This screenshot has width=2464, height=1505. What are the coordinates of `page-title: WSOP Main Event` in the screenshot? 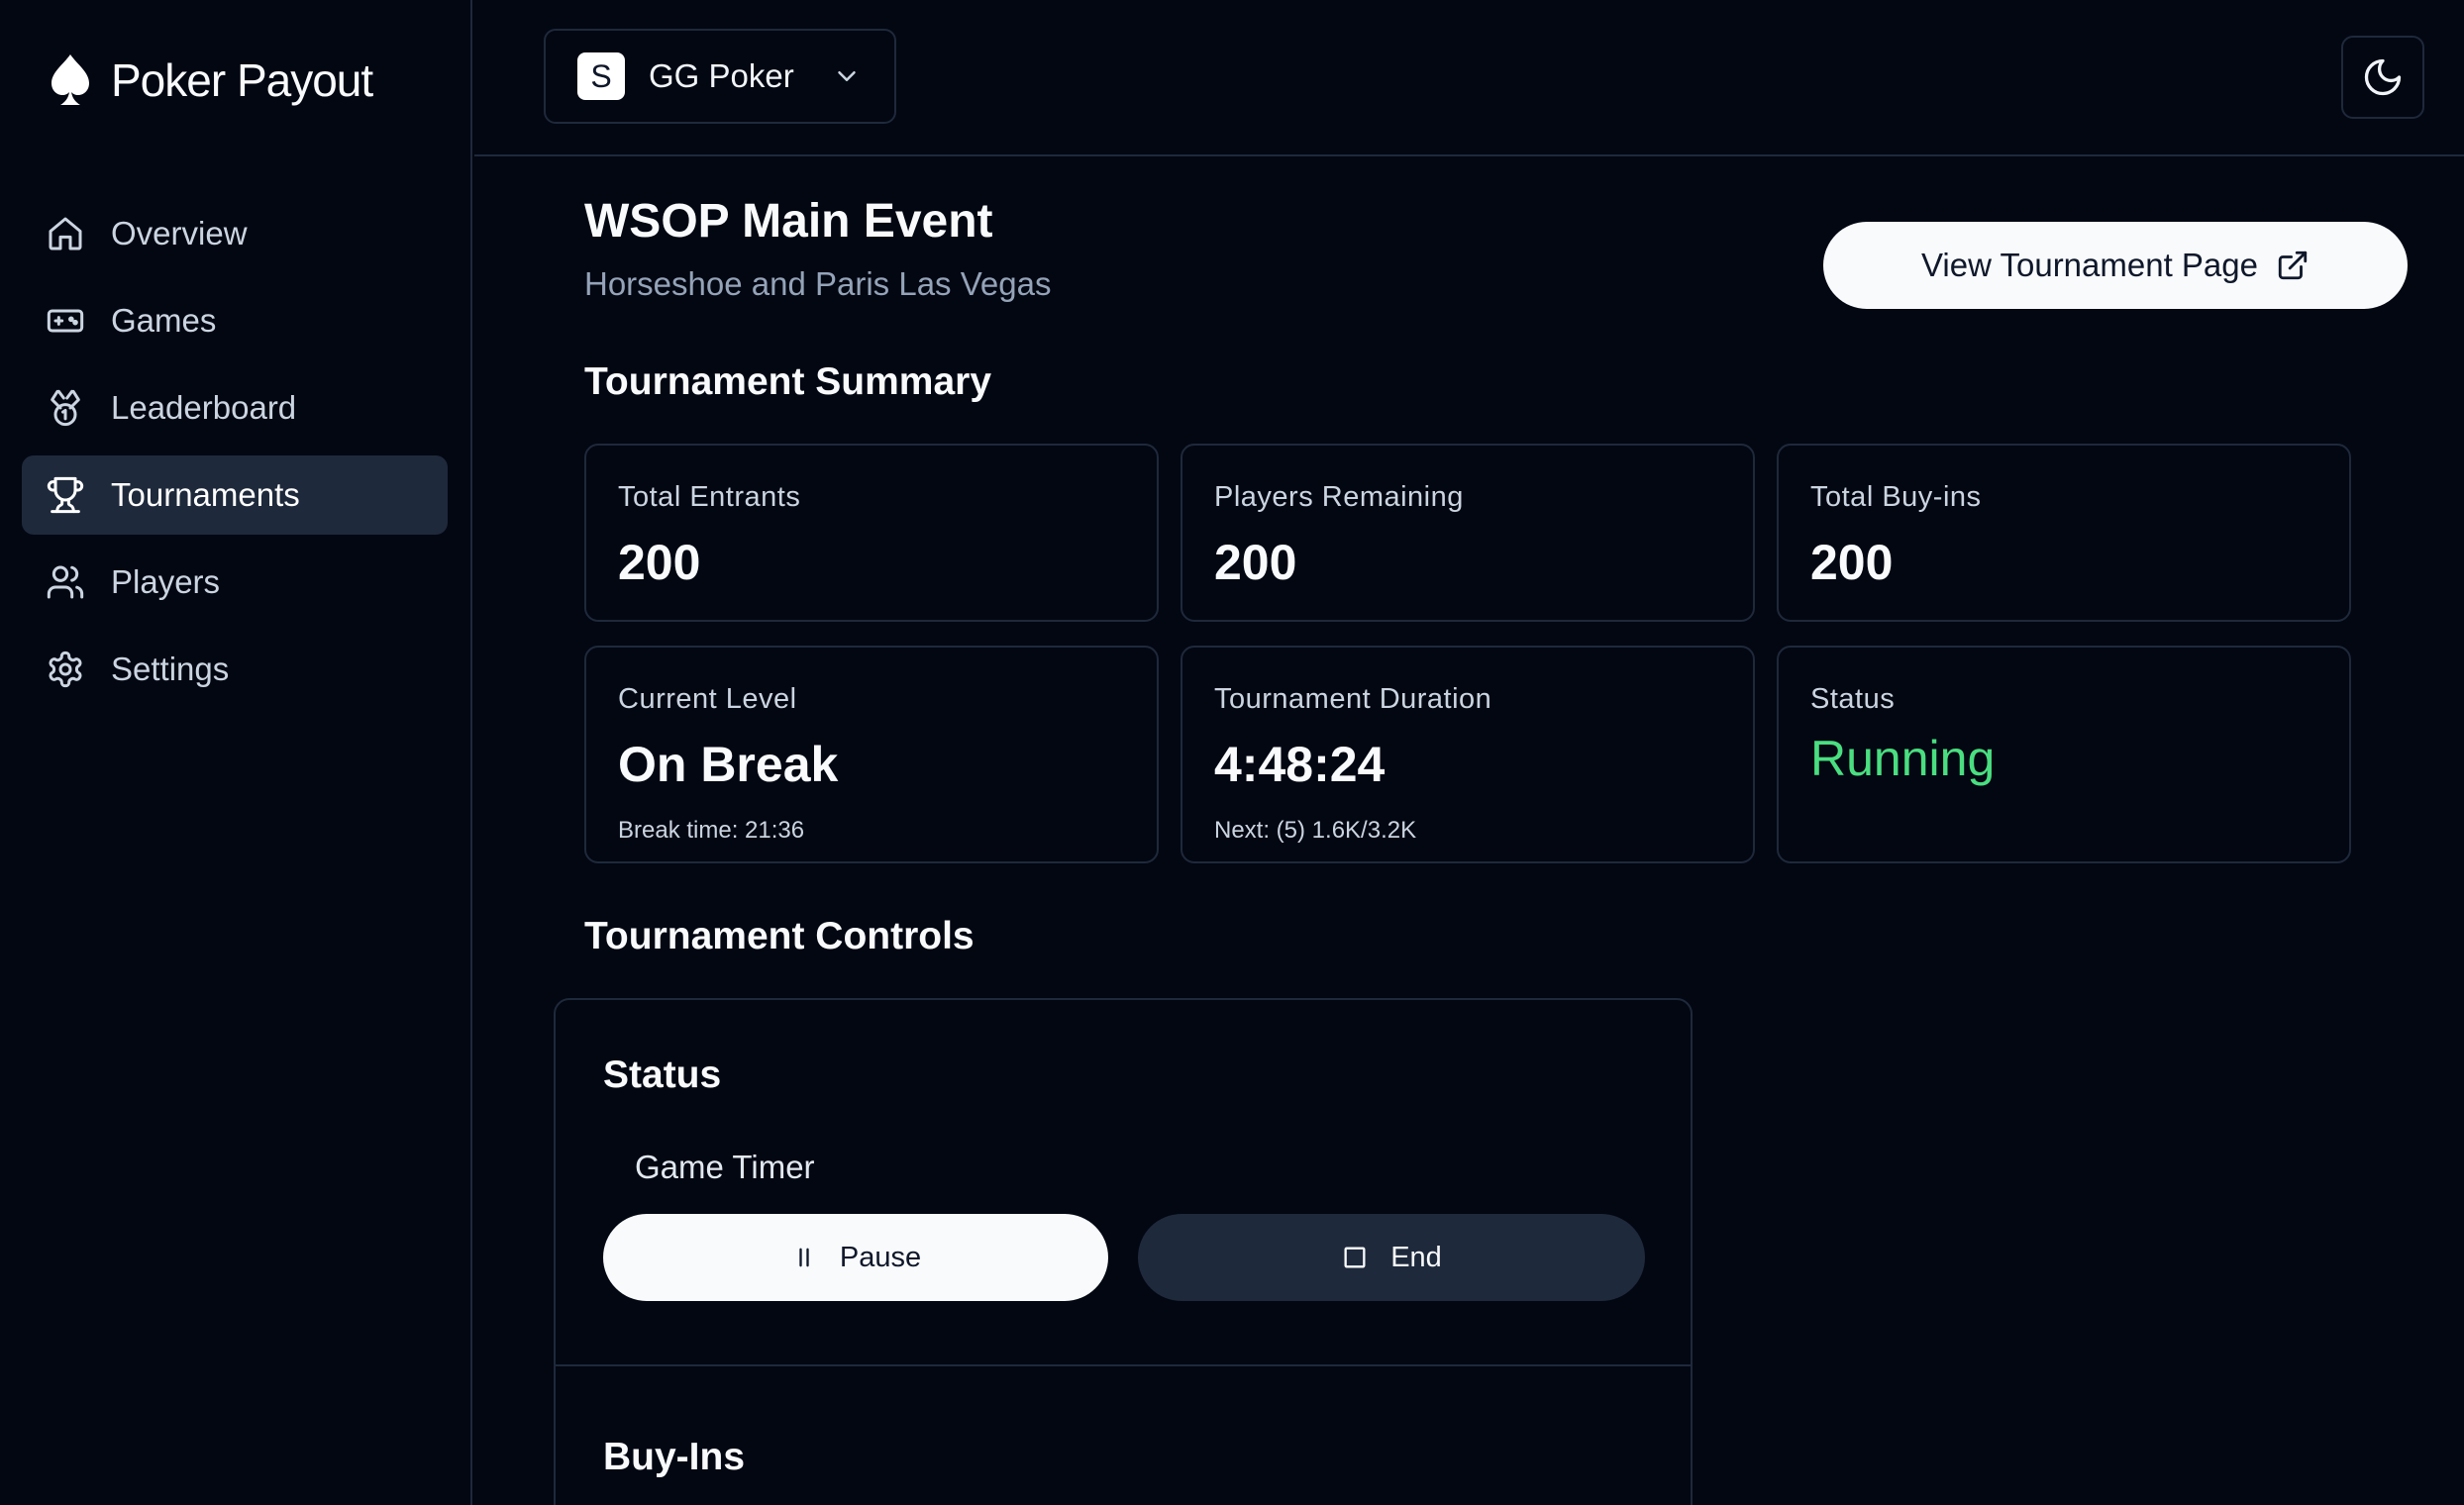 It's located at (789, 221).